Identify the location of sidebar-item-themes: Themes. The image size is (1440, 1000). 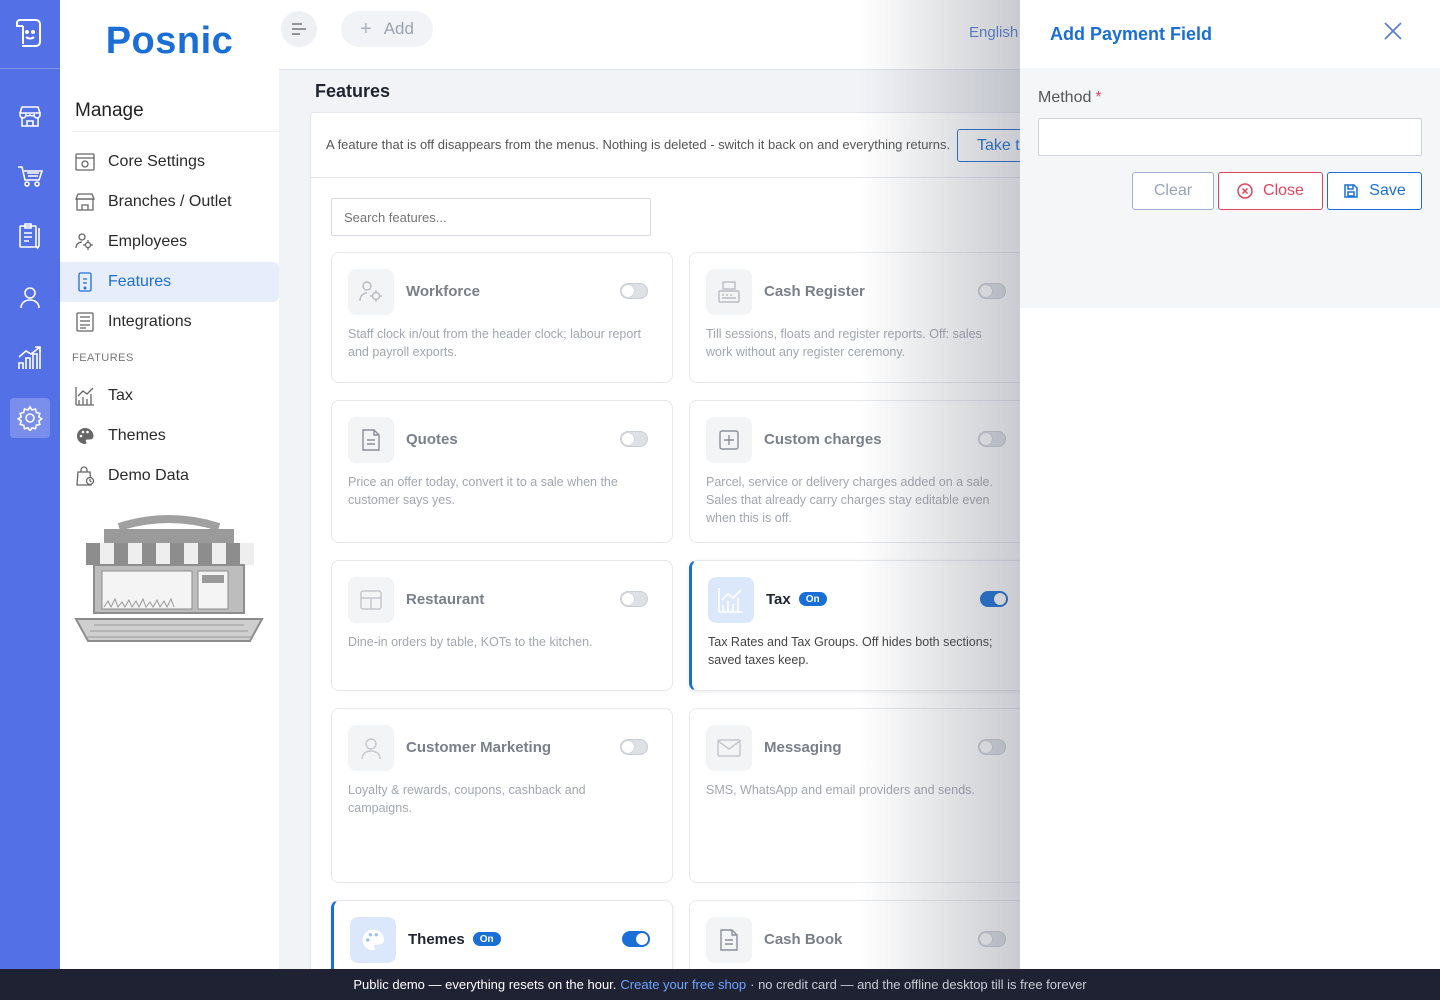
(169, 436).